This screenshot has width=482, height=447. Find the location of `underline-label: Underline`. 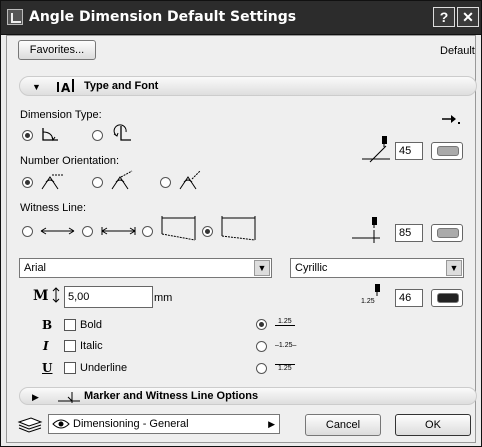

underline-label: Underline is located at coordinates (104, 368).